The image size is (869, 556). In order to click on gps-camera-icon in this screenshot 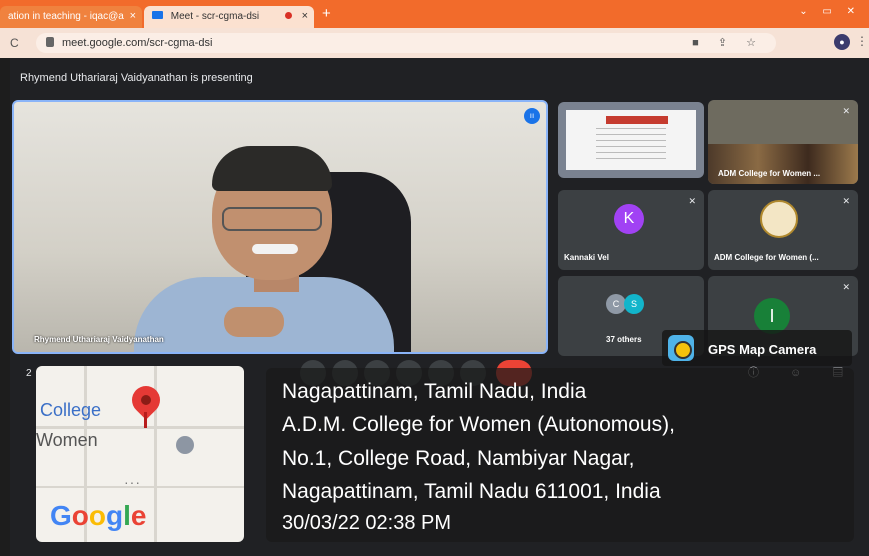, I will do `click(681, 348)`.